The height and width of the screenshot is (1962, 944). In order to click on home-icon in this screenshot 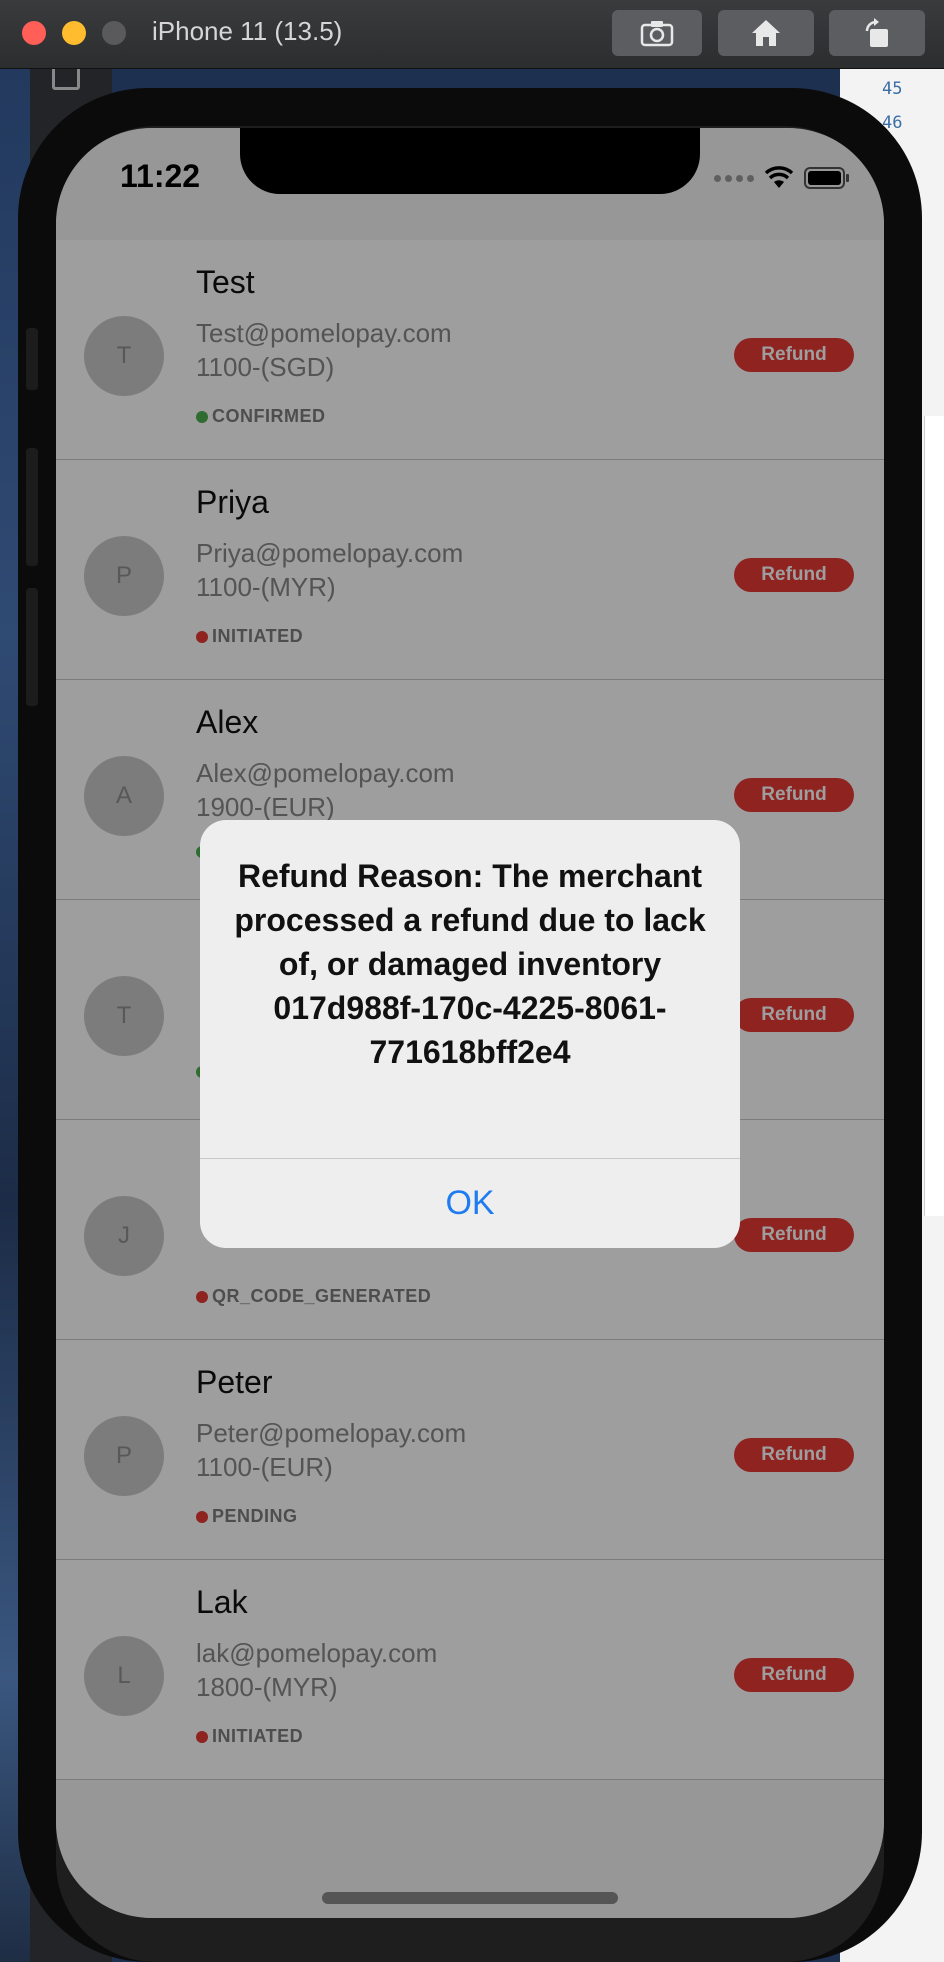, I will do `click(766, 33)`.